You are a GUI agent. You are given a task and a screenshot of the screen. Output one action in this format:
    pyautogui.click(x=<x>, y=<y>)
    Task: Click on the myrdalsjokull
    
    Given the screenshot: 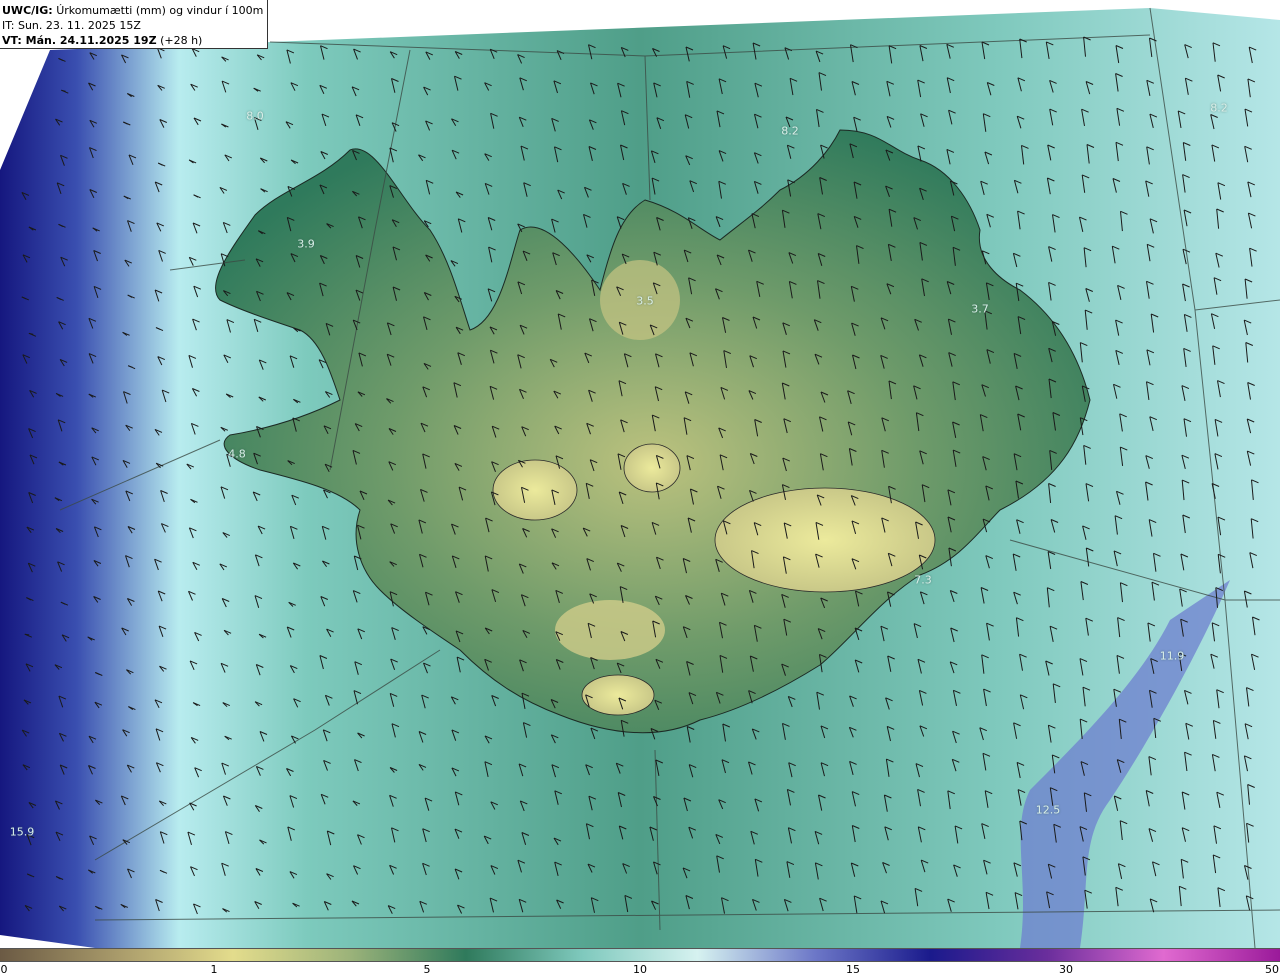 What is the action you would take?
    pyautogui.click(x=618, y=695)
    